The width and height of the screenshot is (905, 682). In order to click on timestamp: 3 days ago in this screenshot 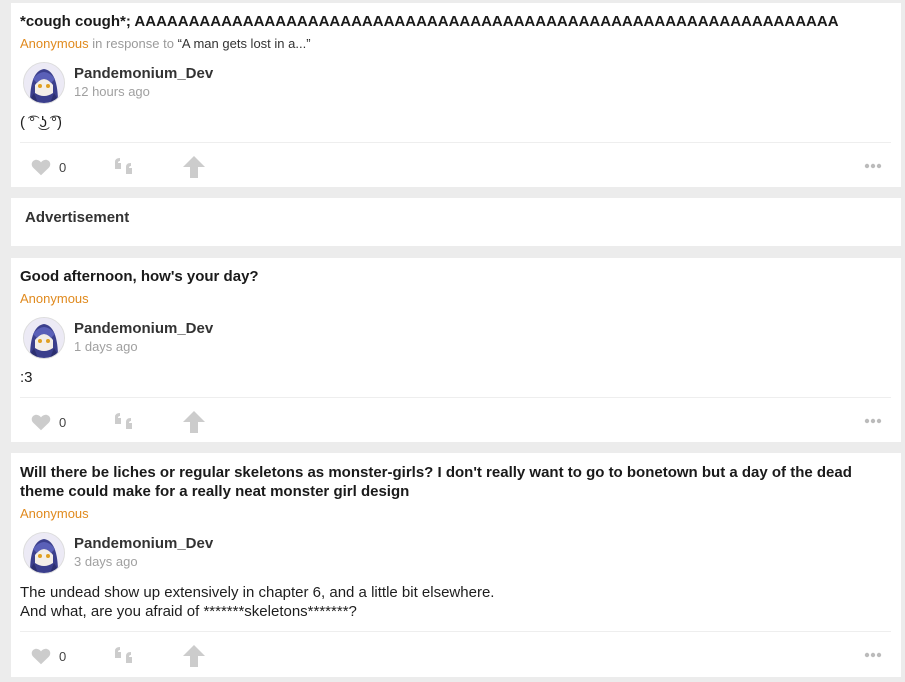, I will do `click(106, 561)`.